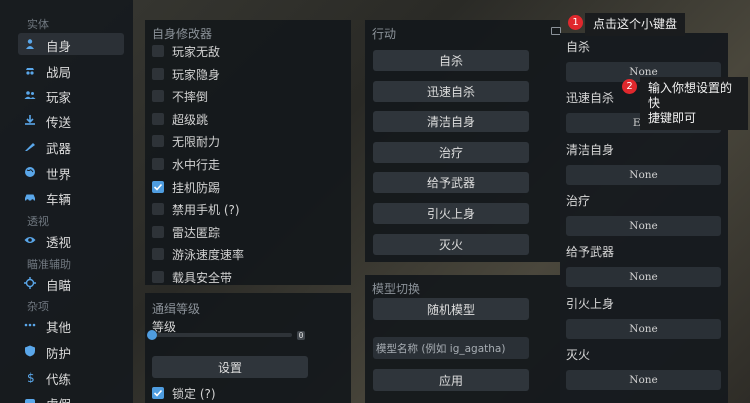 The width and height of the screenshot is (750, 403). I want to click on action-button: 给予武器, so click(451, 183).